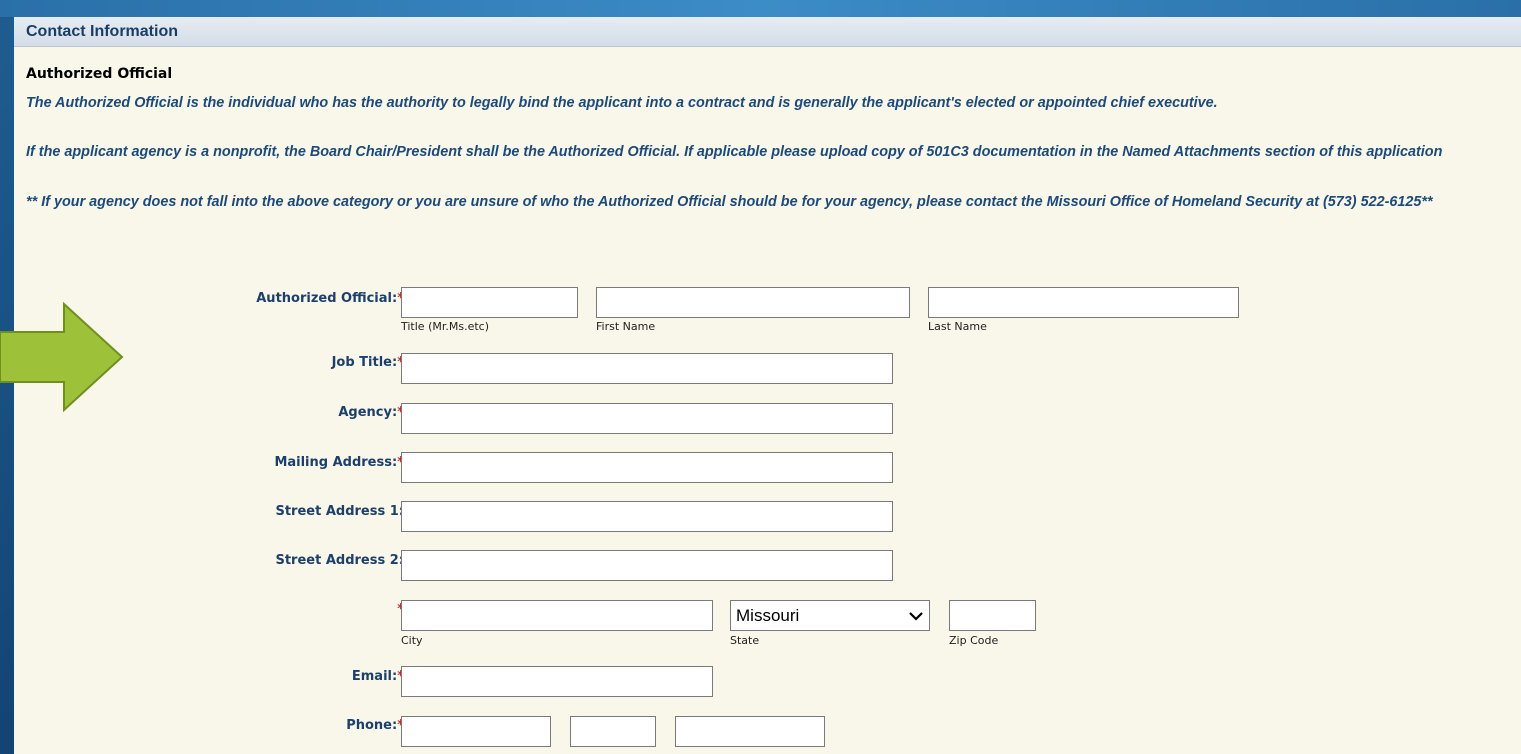 The width and height of the screenshot is (1521, 754). What do you see at coordinates (445, 326) in the screenshot?
I see `title-caption: Title (Mr.Ms.etc)` at bounding box center [445, 326].